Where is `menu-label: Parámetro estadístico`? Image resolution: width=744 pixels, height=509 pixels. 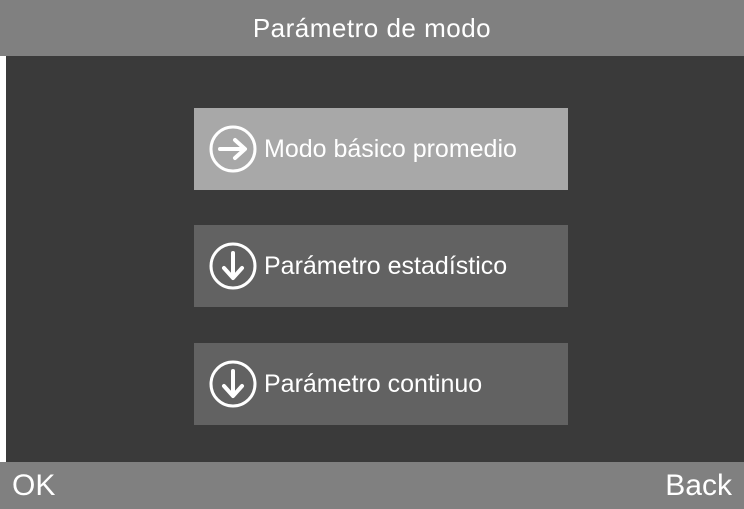
menu-label: Parámetro estadístico is located at coordinates (386, 265).